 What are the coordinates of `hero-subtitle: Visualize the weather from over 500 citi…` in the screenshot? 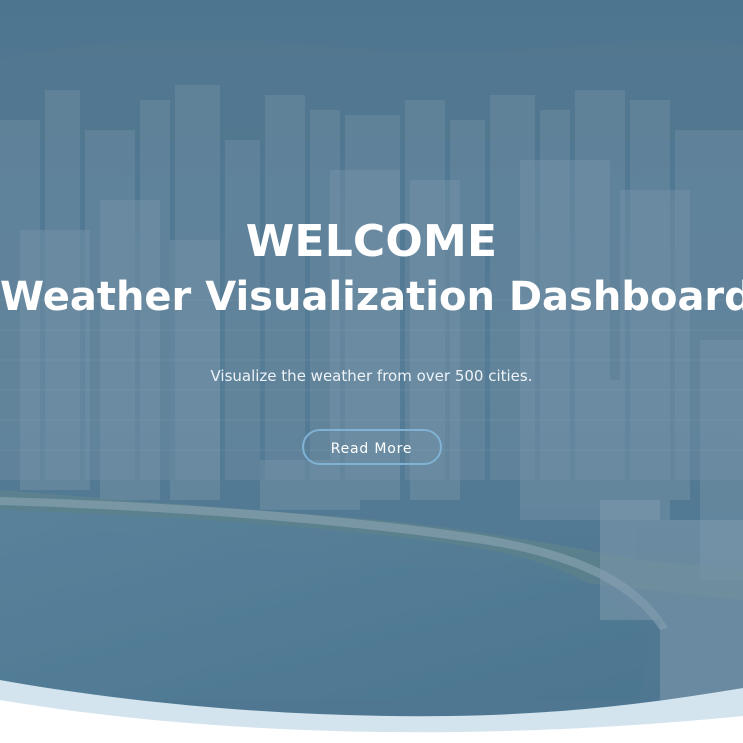 It's located at (371, 376).